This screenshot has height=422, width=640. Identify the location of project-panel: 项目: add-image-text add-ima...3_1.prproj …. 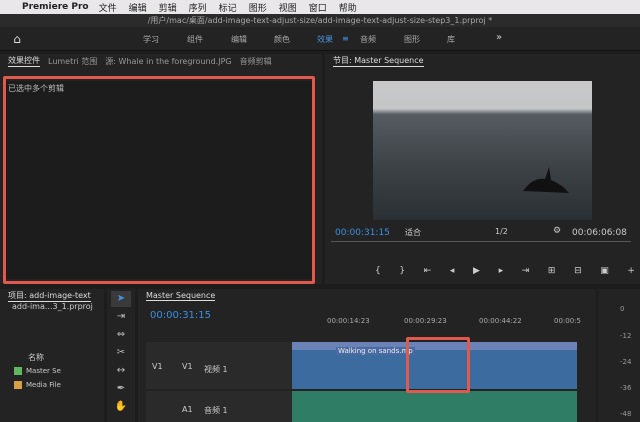
(52, 355).